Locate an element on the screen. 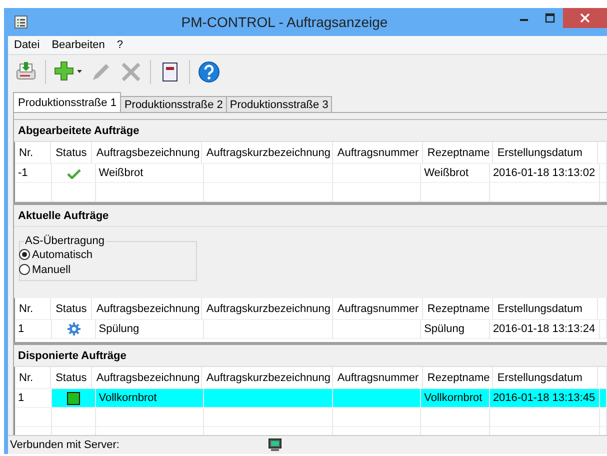  close-icon is located at coordinates (585, 18).